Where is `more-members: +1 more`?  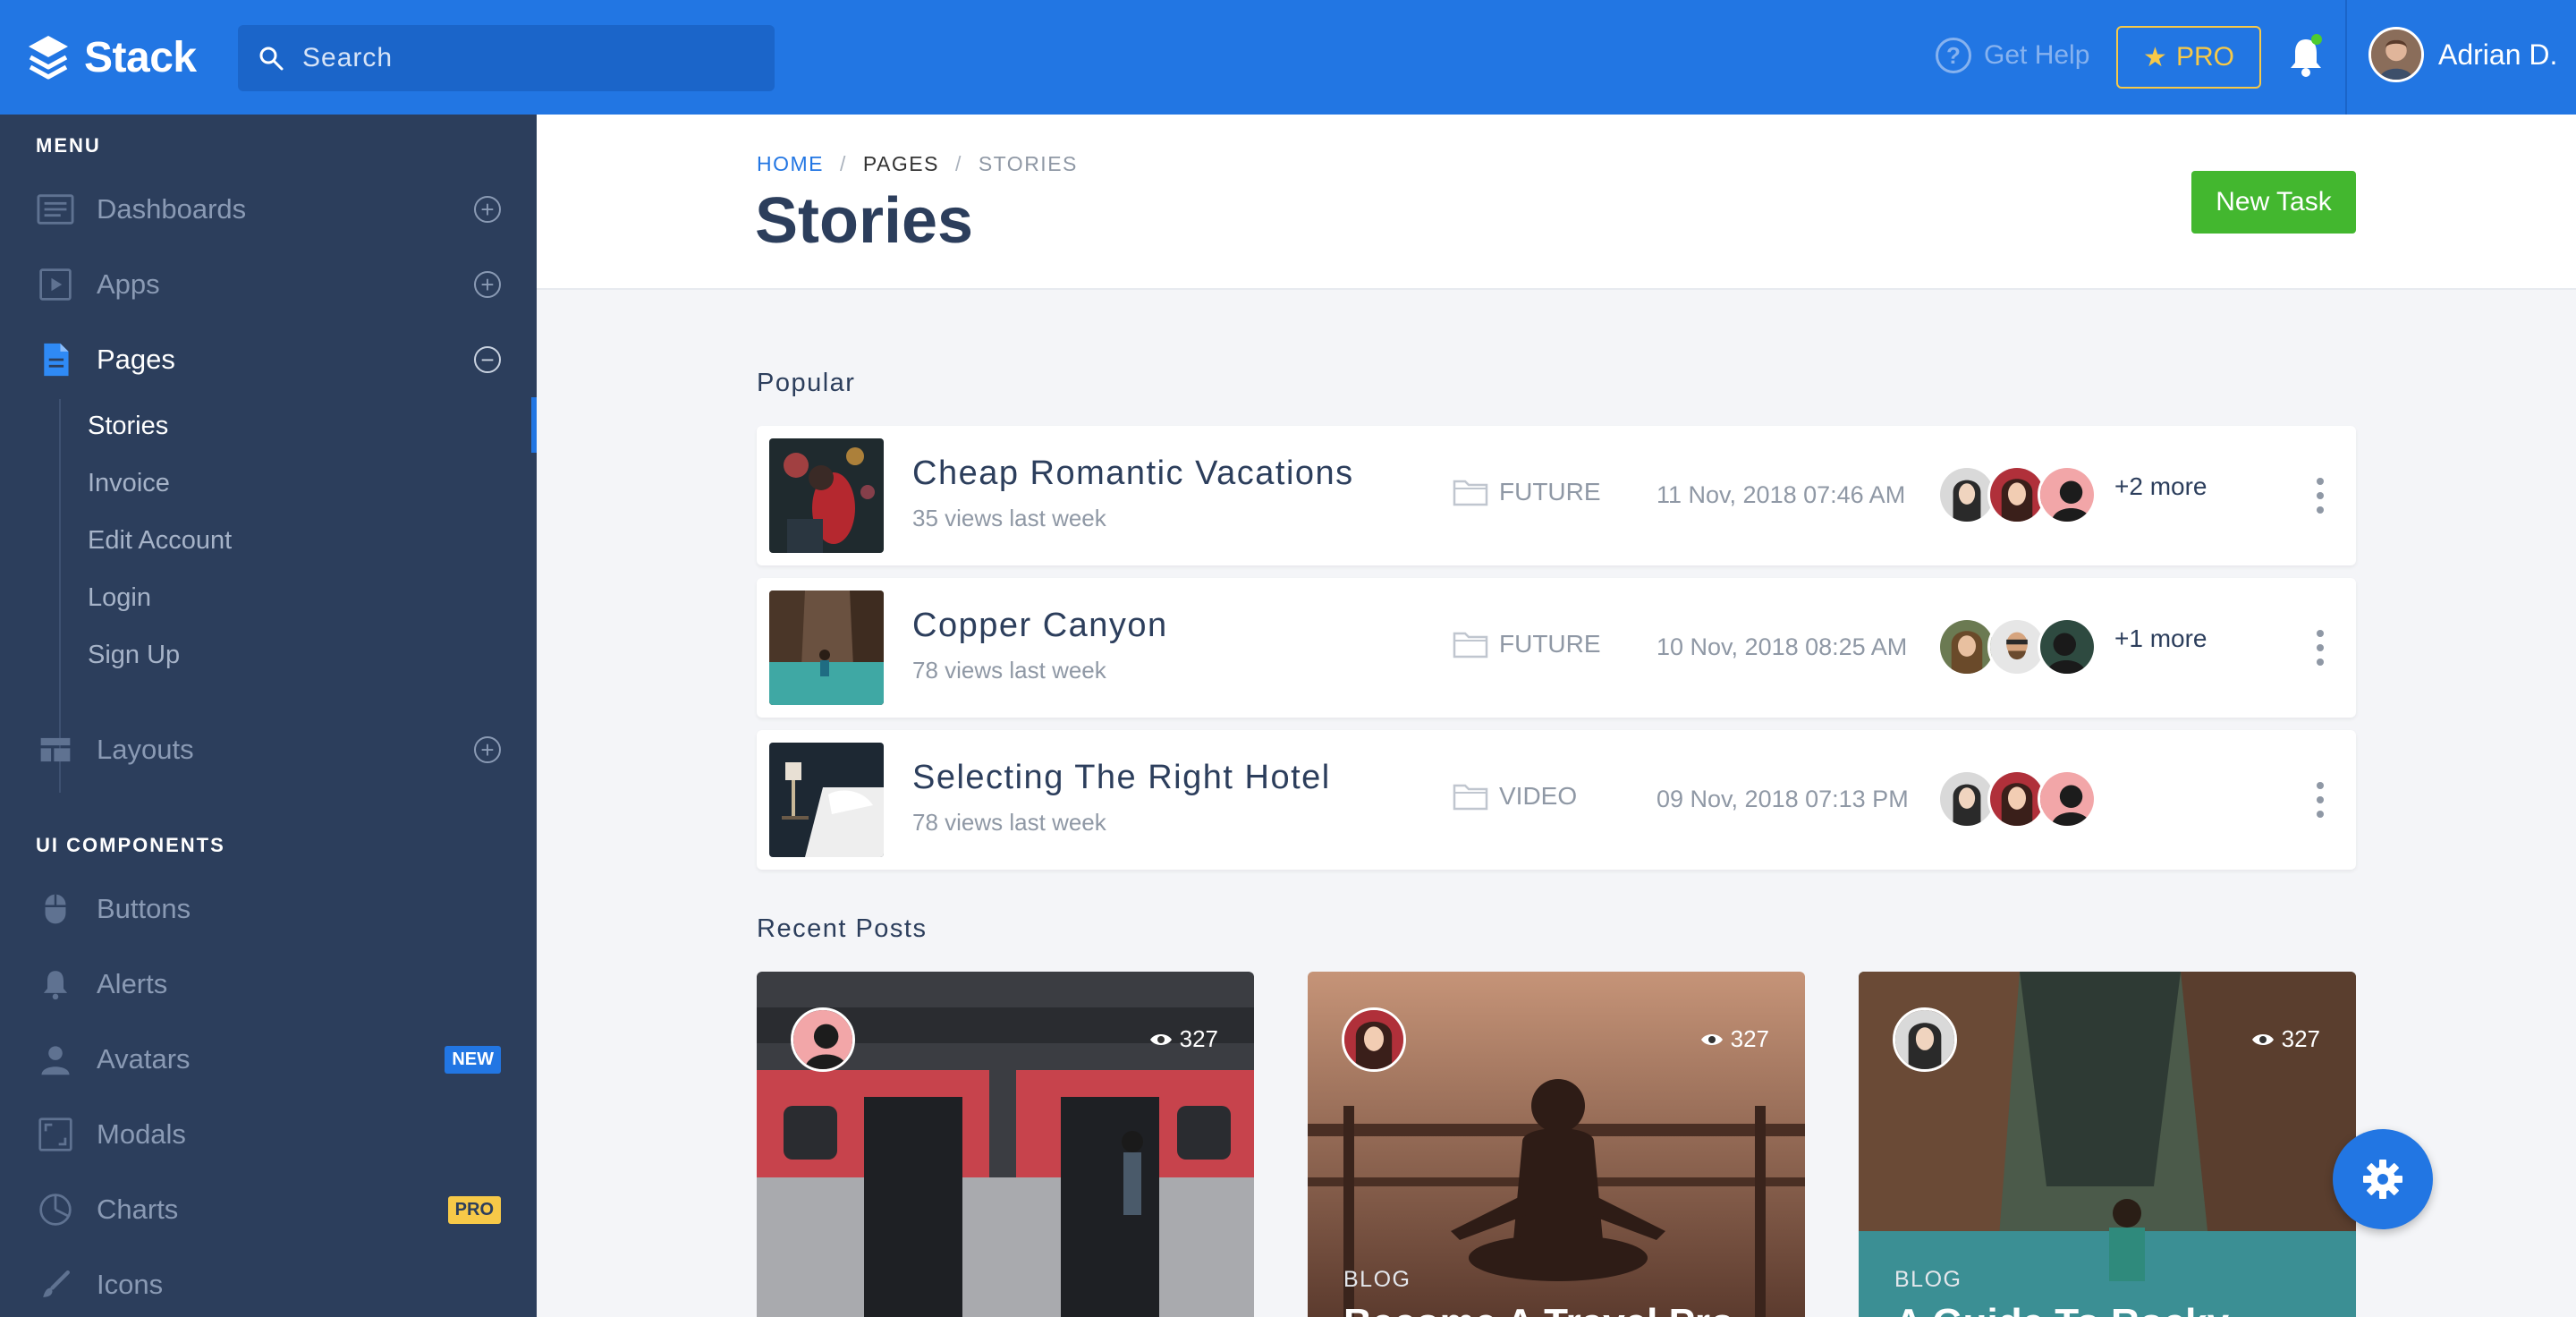
more-members: +1 more is located at coordinates (2160, 639).